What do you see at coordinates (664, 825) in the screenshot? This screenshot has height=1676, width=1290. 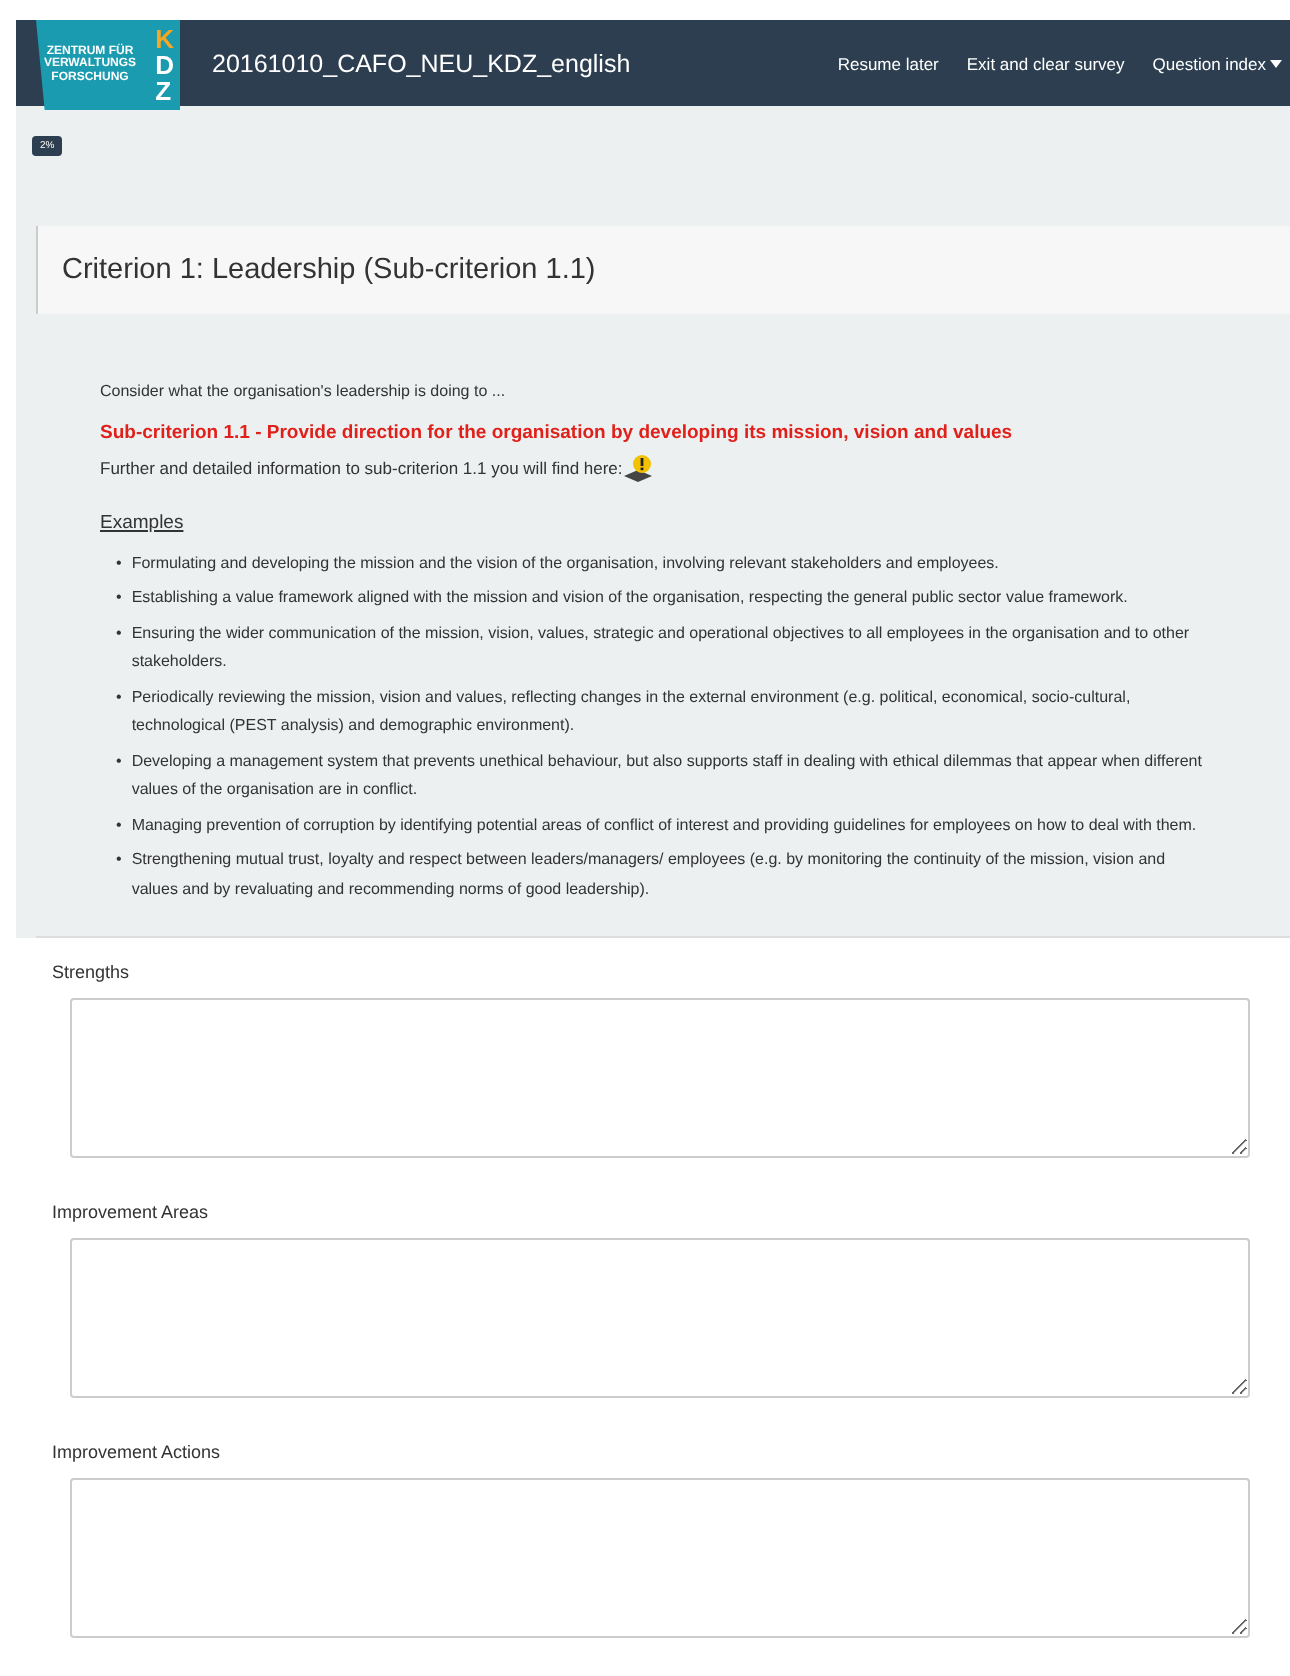 I see `example-item: Managing prevention of corruption by identifying potential areas of conflict of interest and providing guidelines for employees on how to deal with them.` at bounding box center [664, 825].